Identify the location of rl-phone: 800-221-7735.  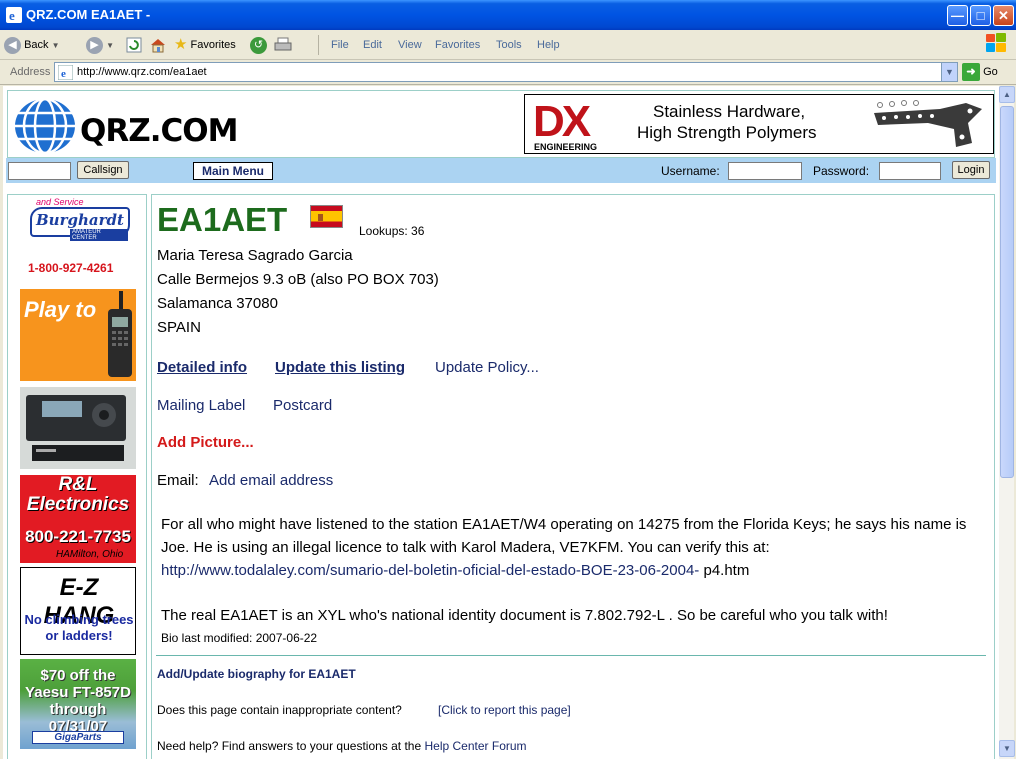
(78, 536).